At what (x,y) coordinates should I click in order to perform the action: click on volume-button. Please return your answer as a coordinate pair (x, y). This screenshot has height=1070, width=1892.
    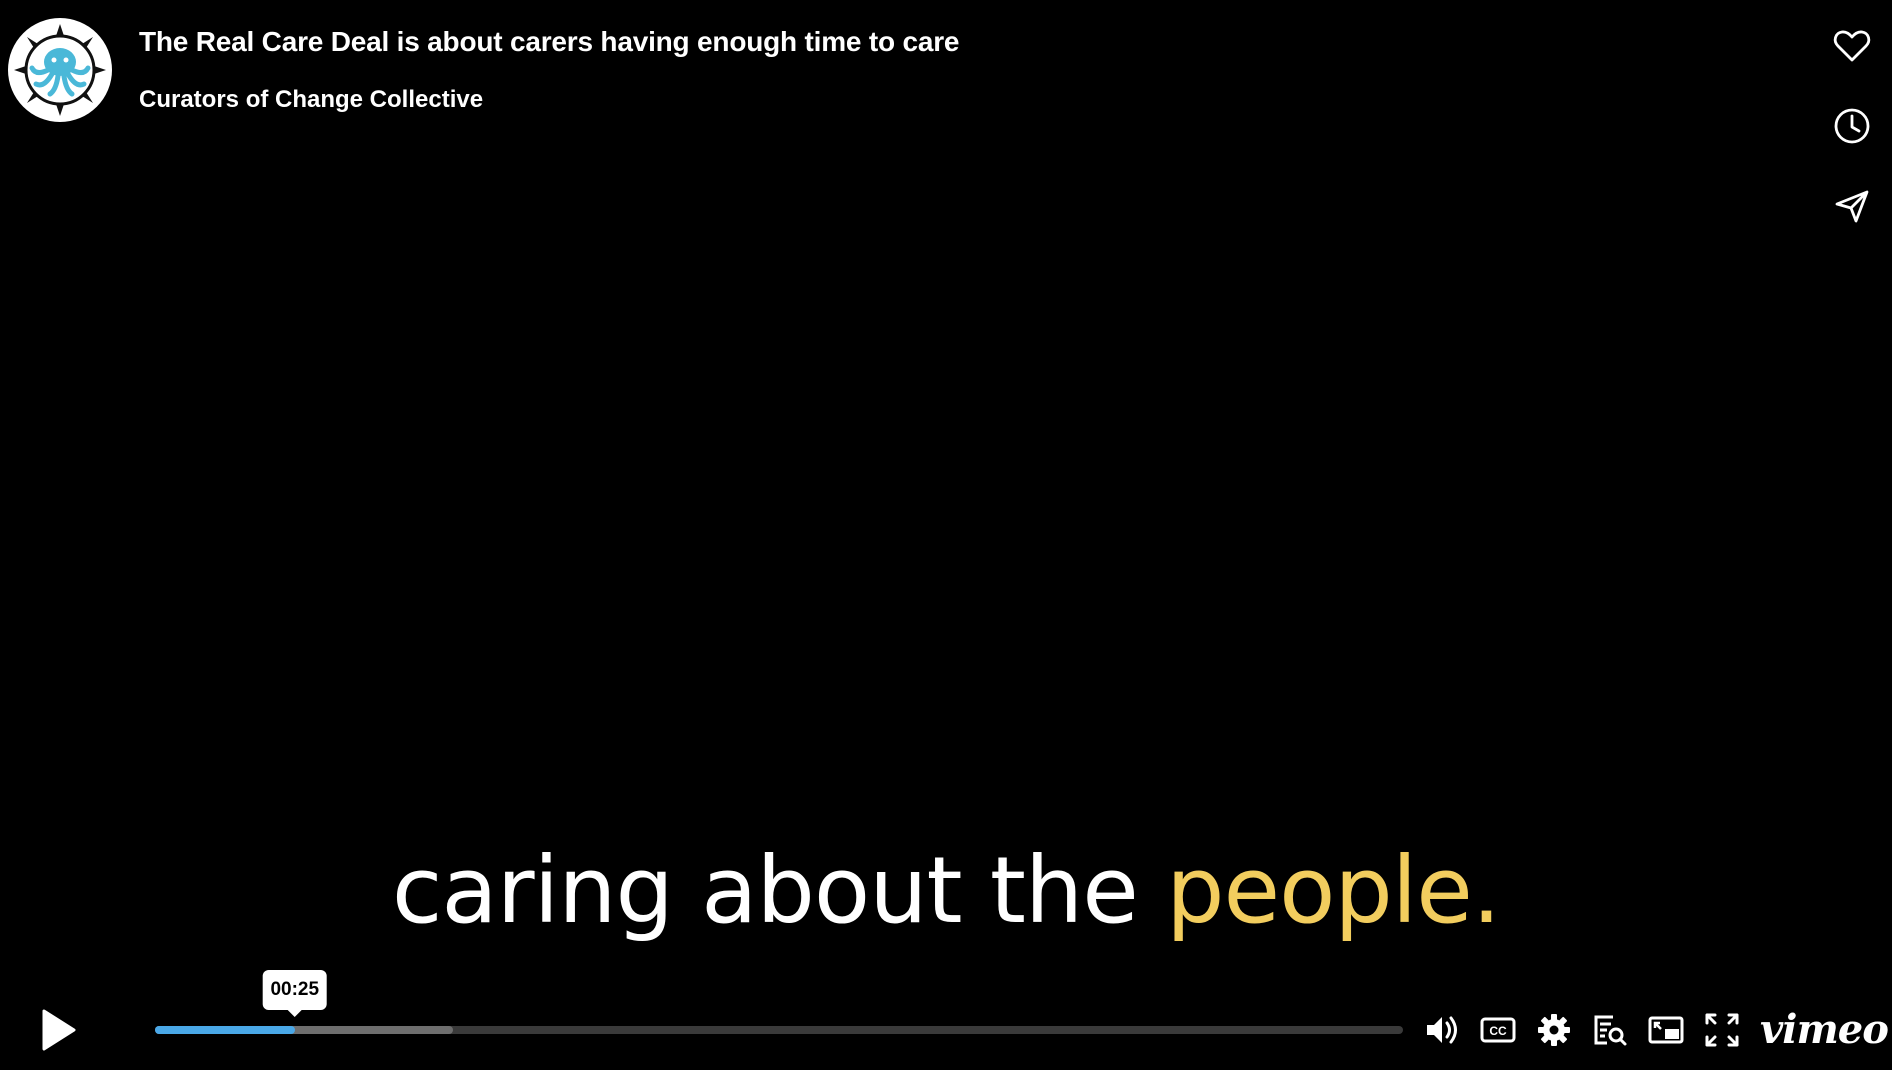
    Looking at the image, I should click on (1442, 1030).